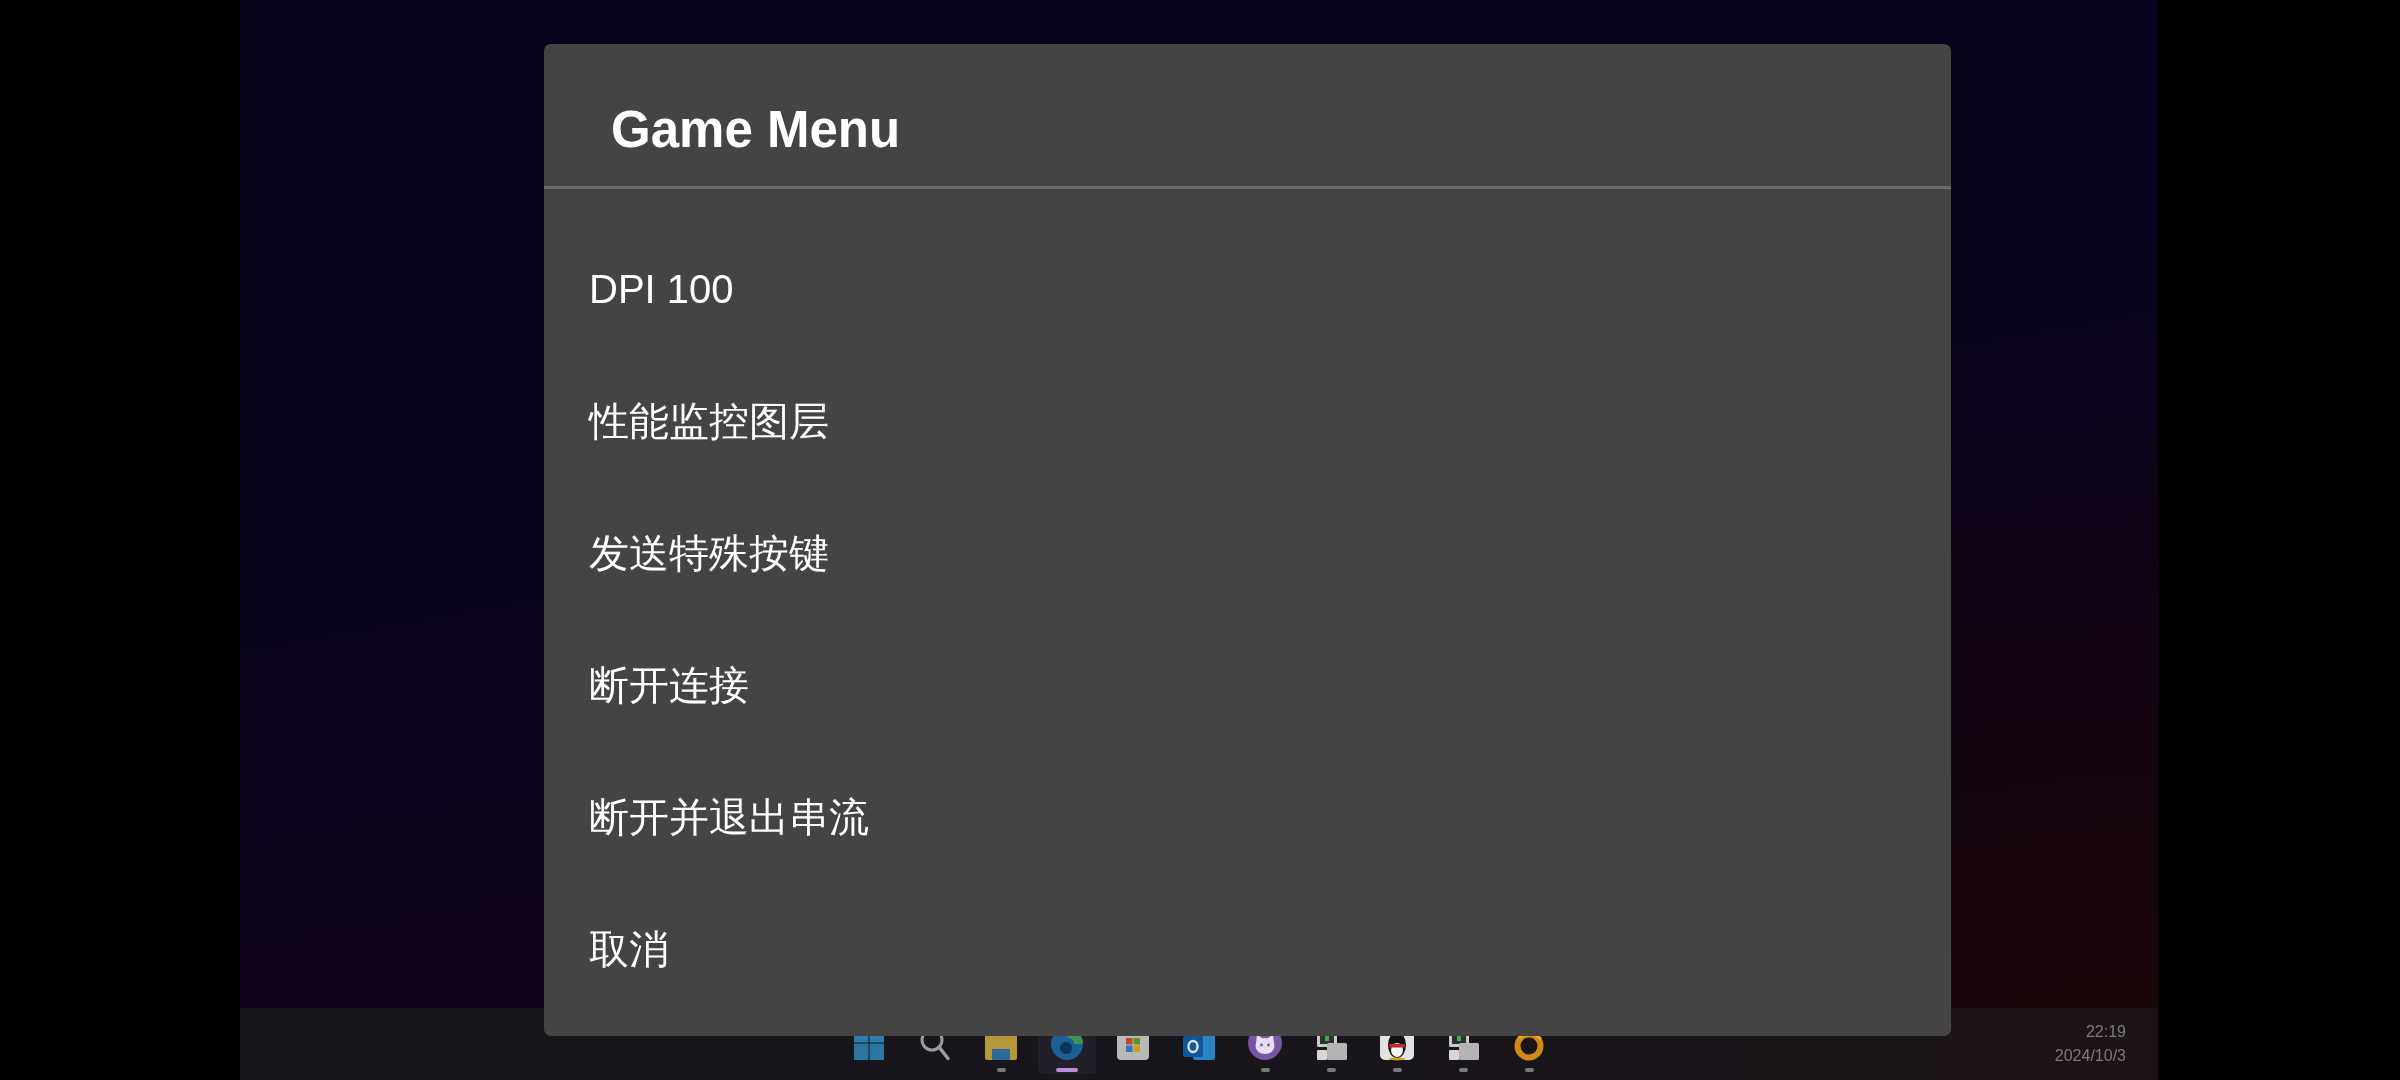 This screenshot has width=2400, height=1080. Describe the element at coordinates (1001, 1048) in the screenshot. I see `folder-icon` at that location.